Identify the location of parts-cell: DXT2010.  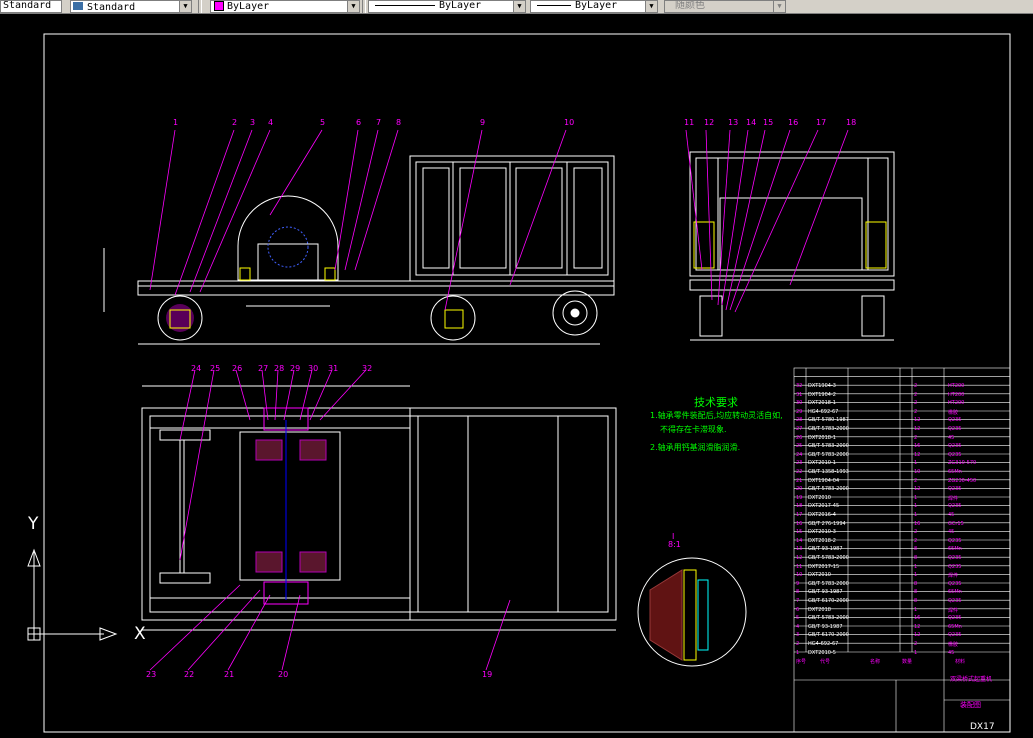
(819, 497).